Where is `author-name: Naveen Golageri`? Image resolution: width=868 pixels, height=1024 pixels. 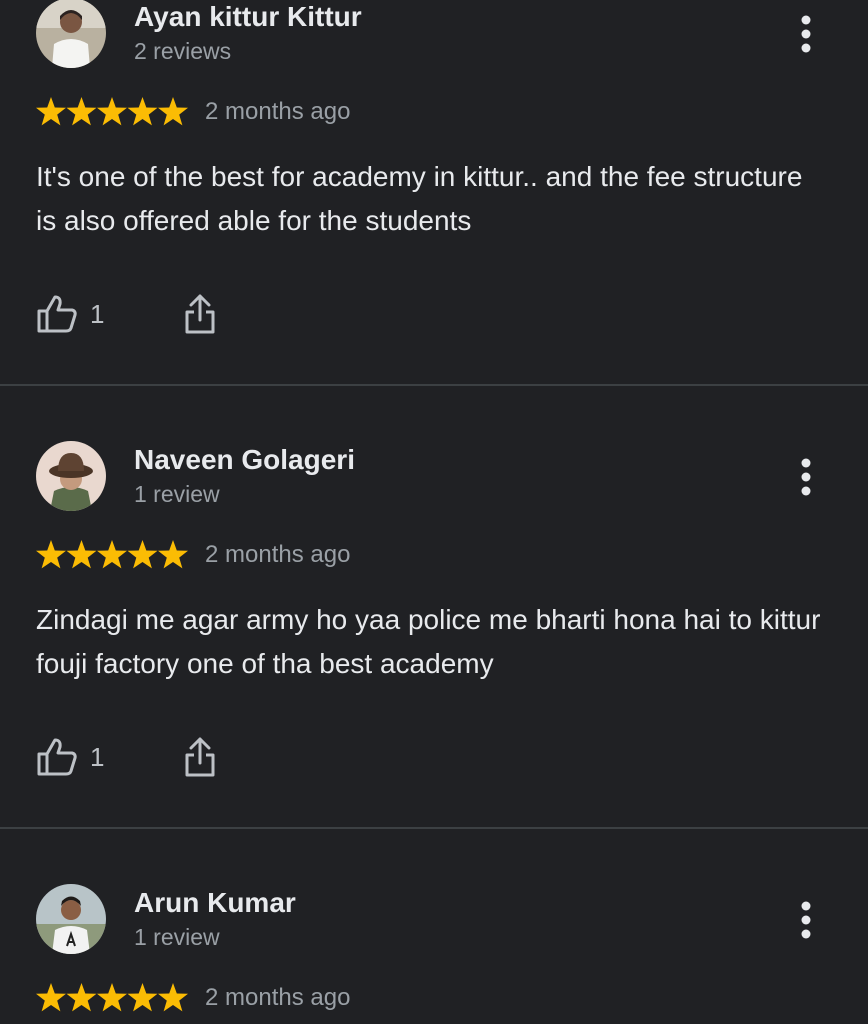 author-name: Naveen Golageri is located at coordinates (244, 460).